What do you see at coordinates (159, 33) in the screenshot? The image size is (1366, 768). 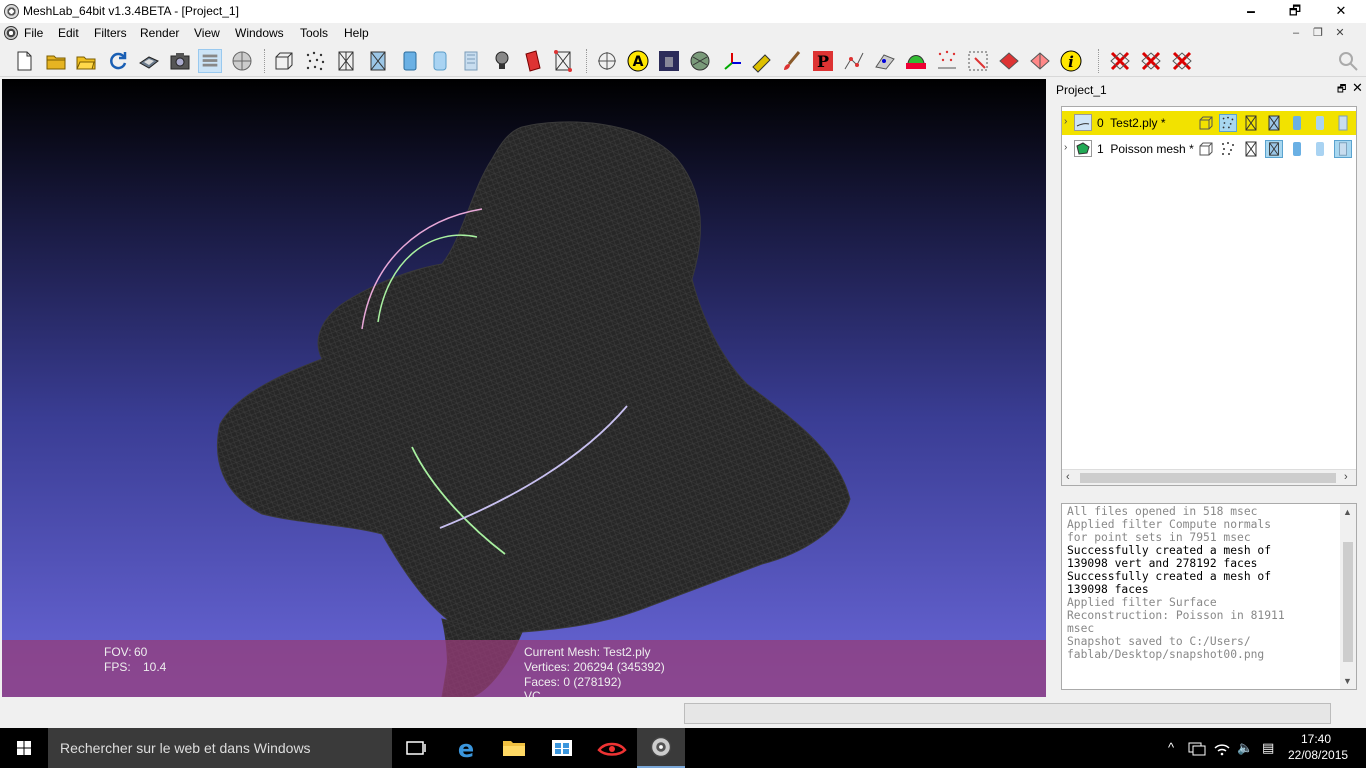 I see `menu-render: Render` at bounding box center [159, 33].